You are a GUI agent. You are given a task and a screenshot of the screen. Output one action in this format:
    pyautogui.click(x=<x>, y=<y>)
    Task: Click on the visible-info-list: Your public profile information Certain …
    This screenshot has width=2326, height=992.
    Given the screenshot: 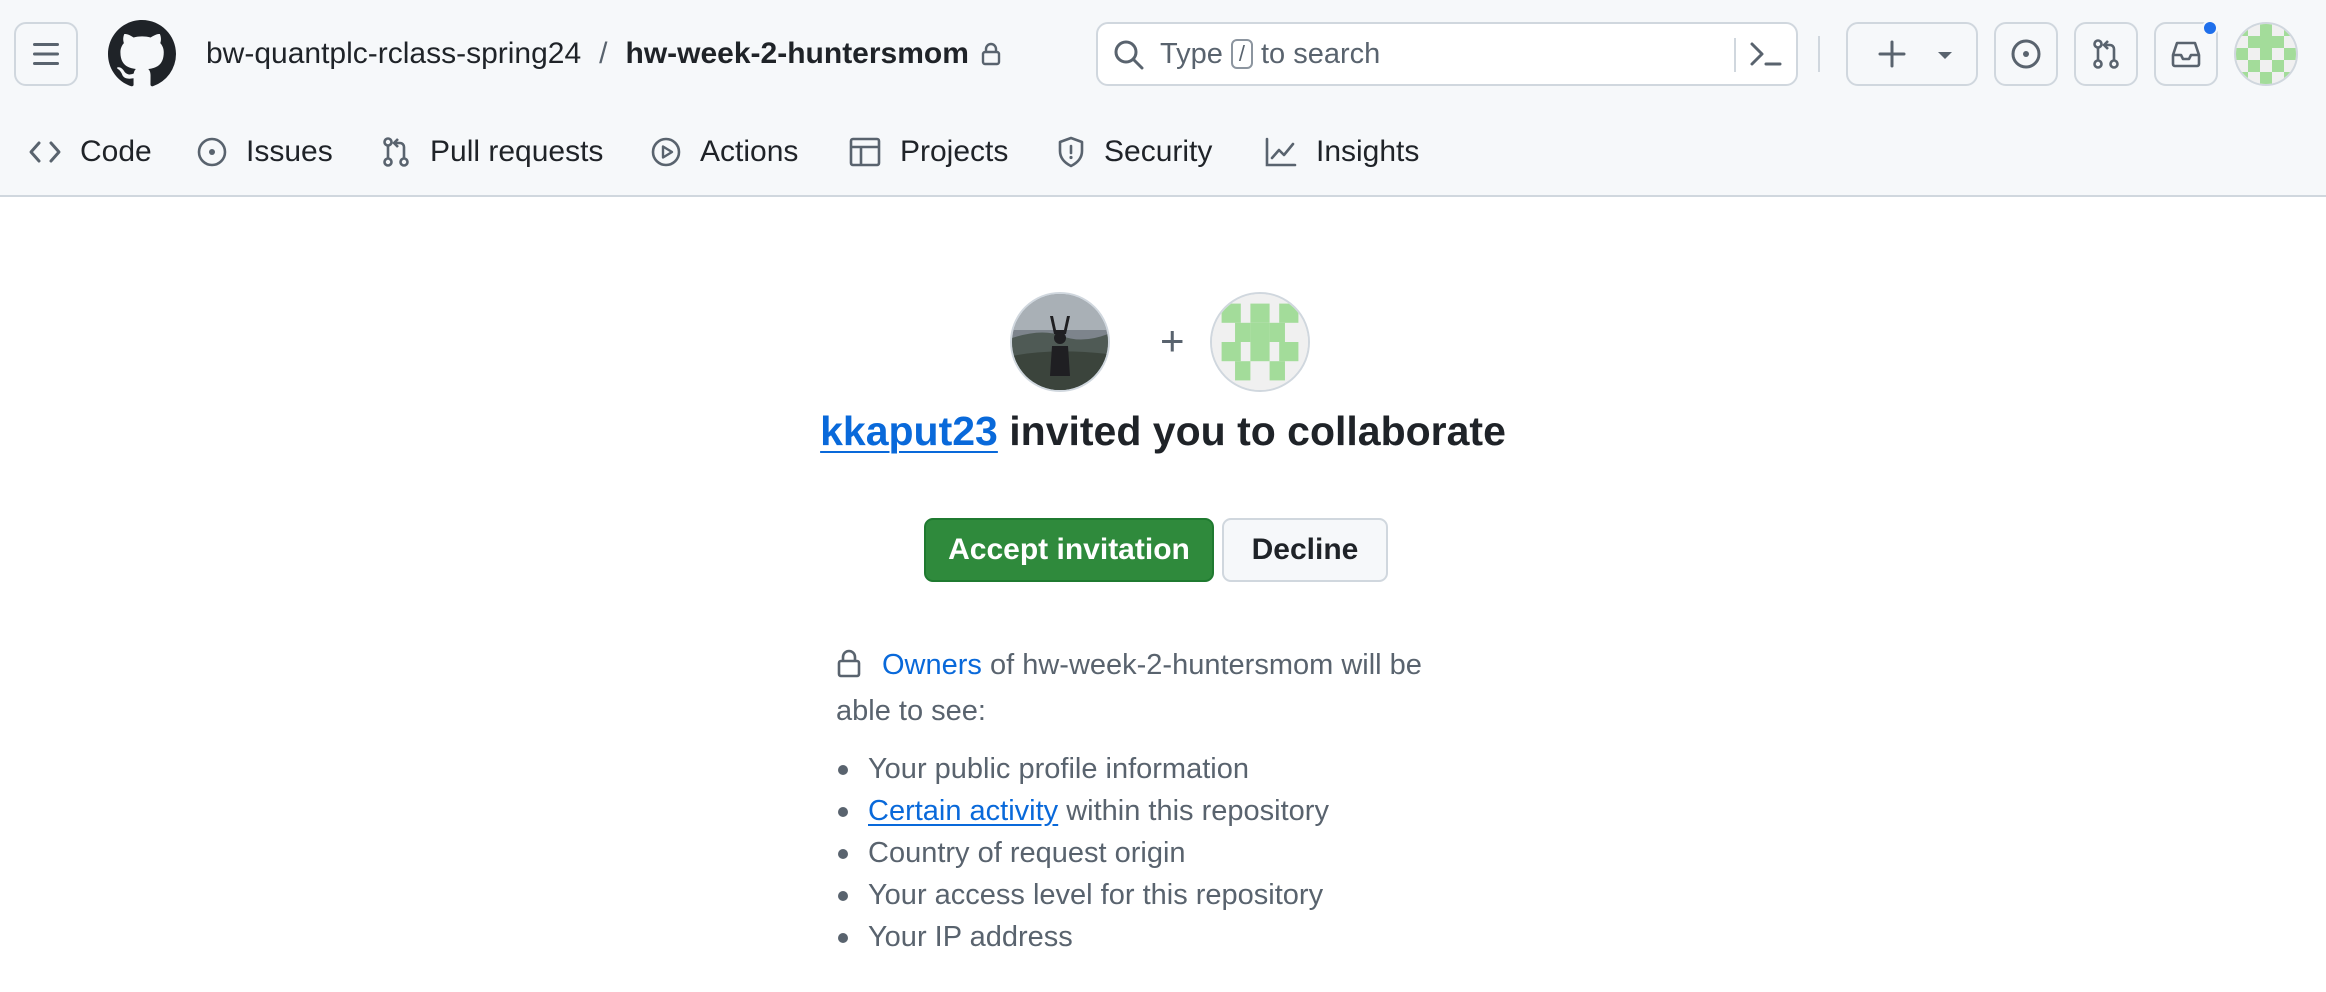 What is the action you would take?
    pyautogui.click(x=1186, y=853)
    